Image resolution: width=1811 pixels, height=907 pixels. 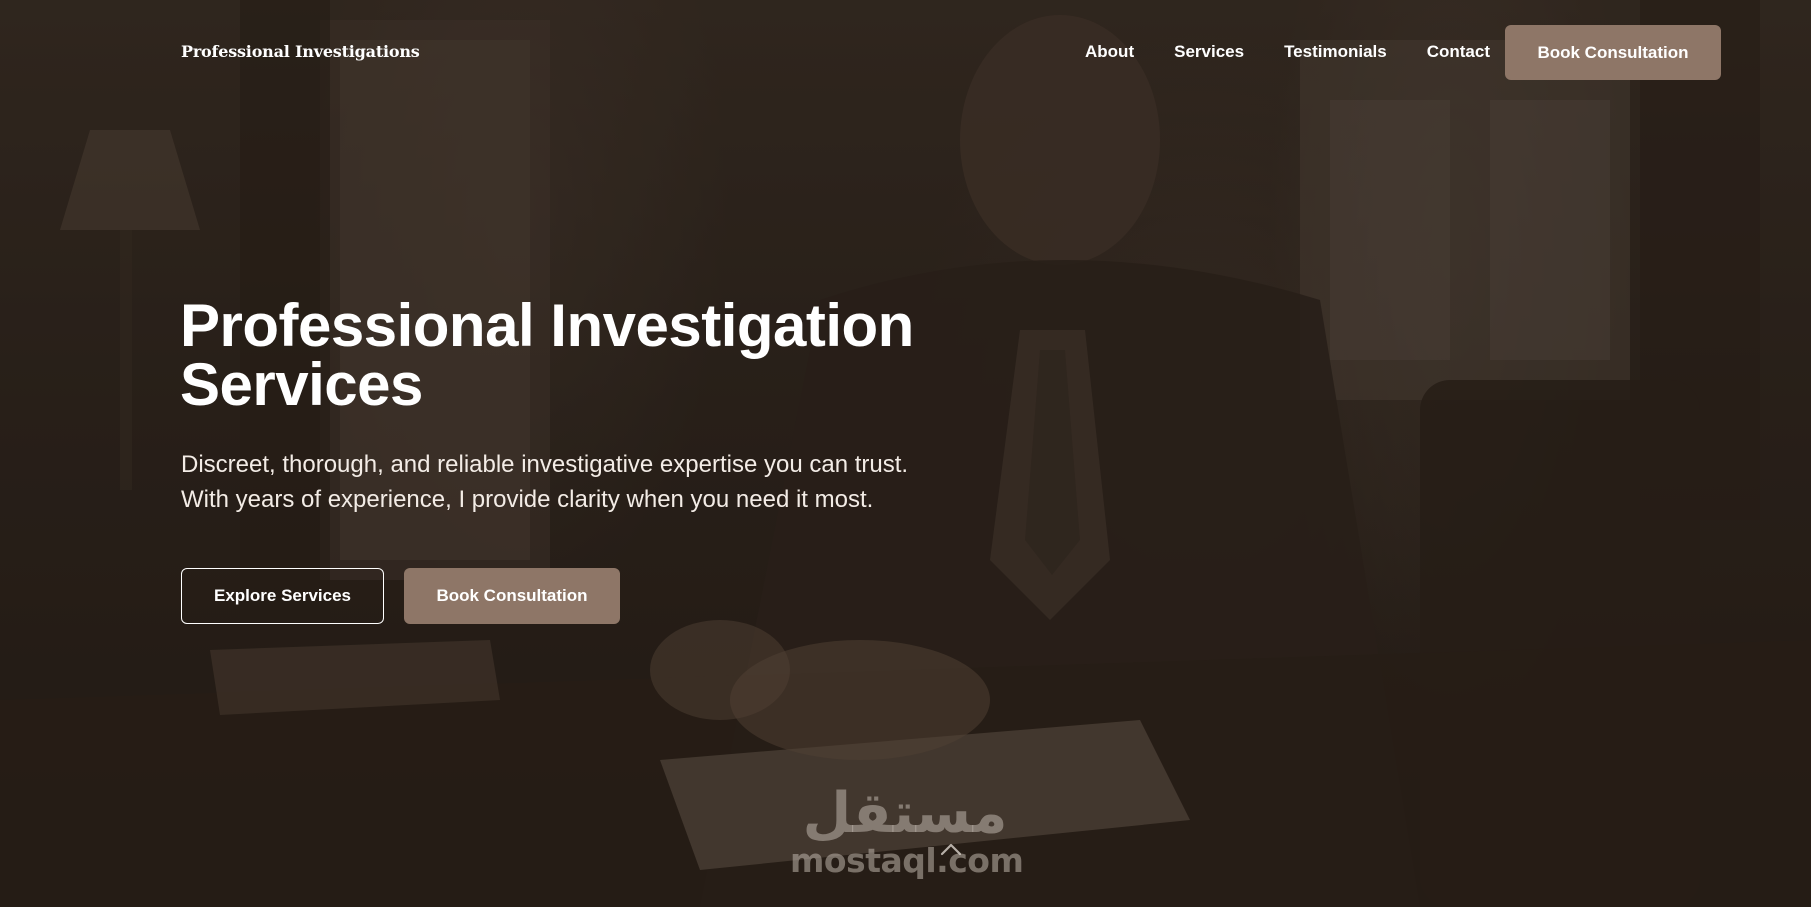 I want to click on brand-logo: Professional Investigations, so click(x=300, y=51).